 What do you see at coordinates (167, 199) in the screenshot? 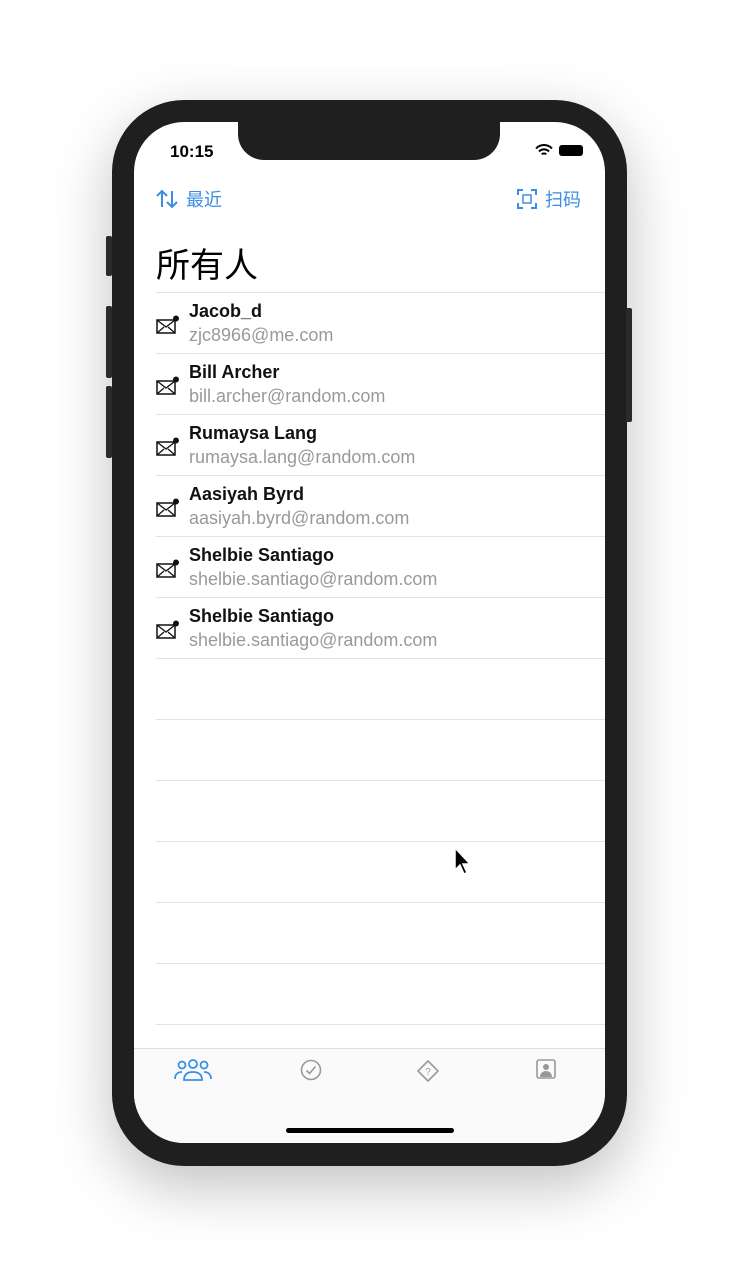
I see `sort-arrows-icon` at bounding box center [167, 199].